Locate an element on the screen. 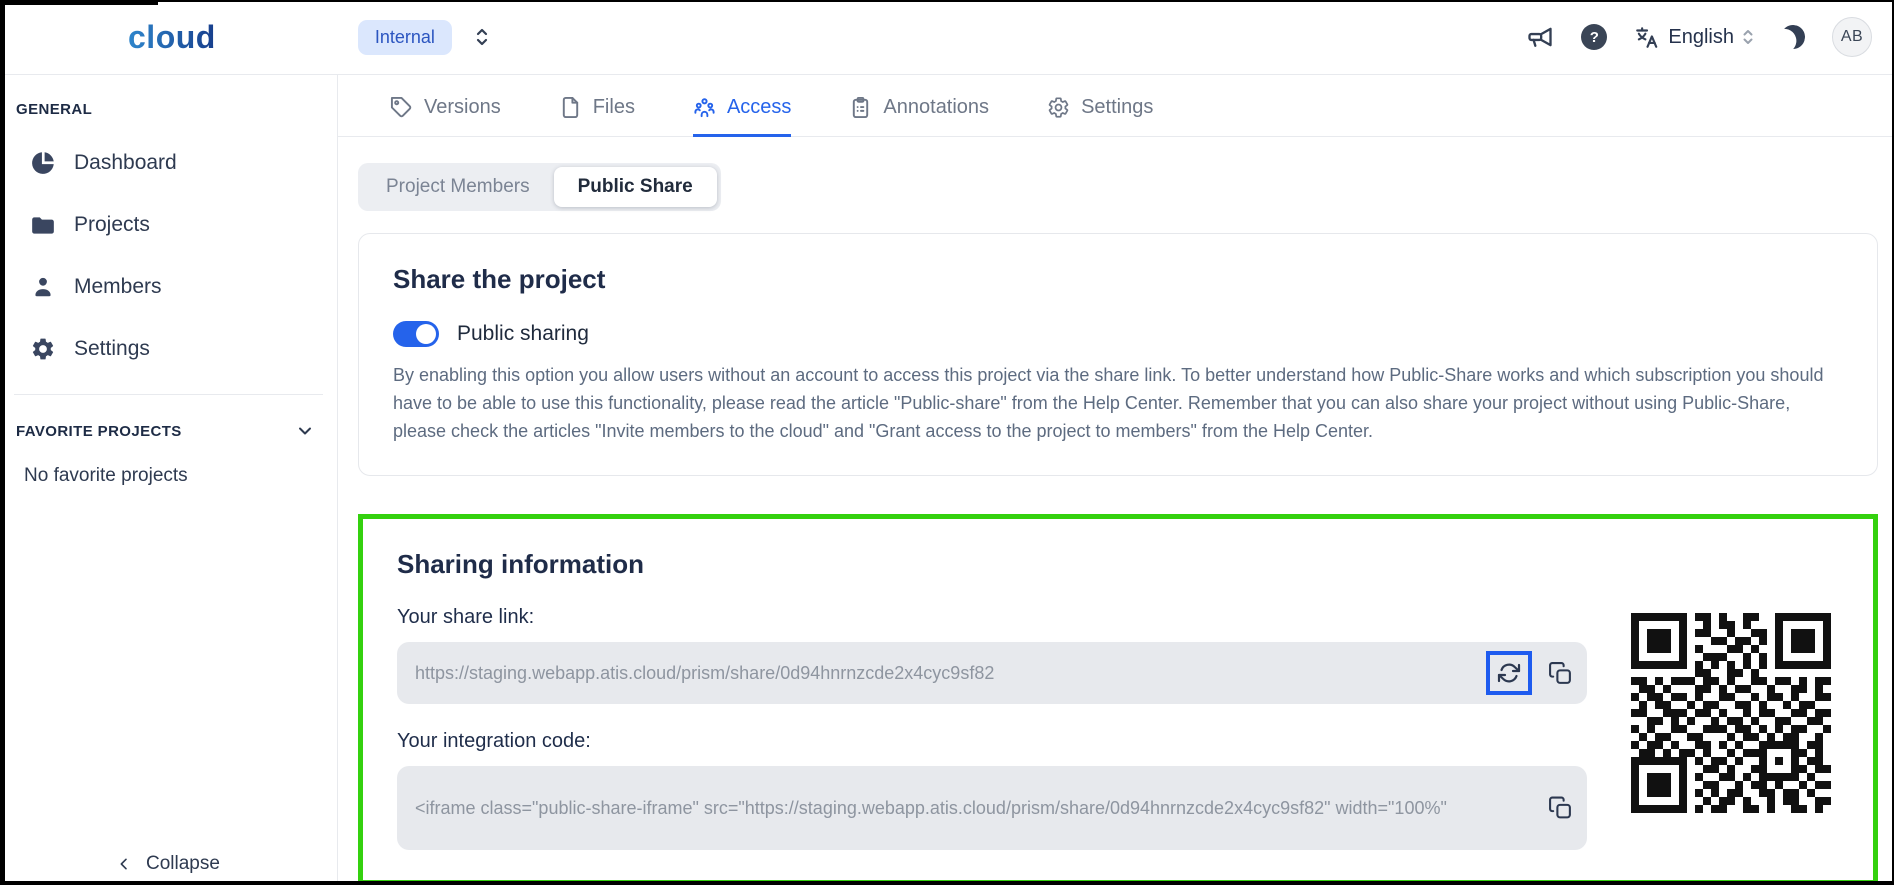 This screenshot has height=885, width=1894. tab-label: Versions is located at coordinates (462, 107).